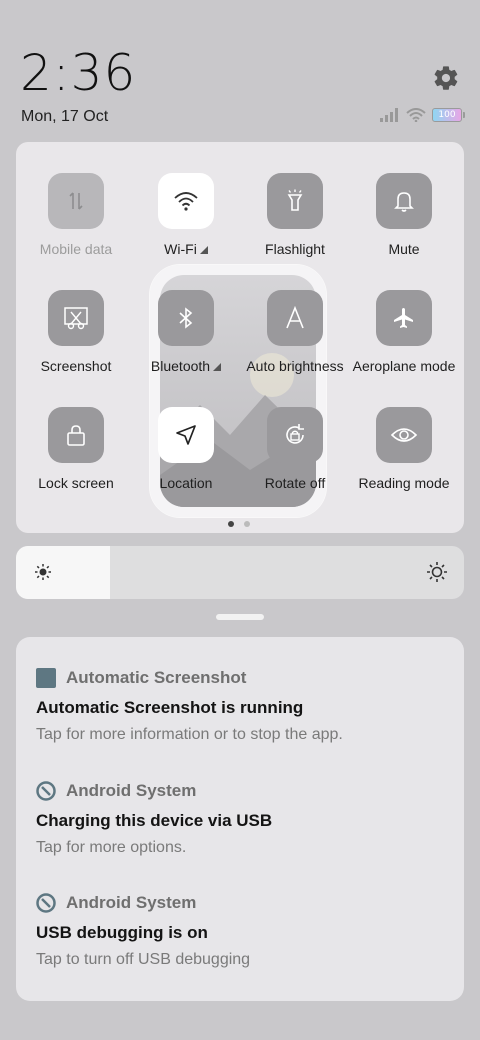 The image size is (480, 1040). I want to click on notification-header: Automatic Screenshot, so click(241, 678).